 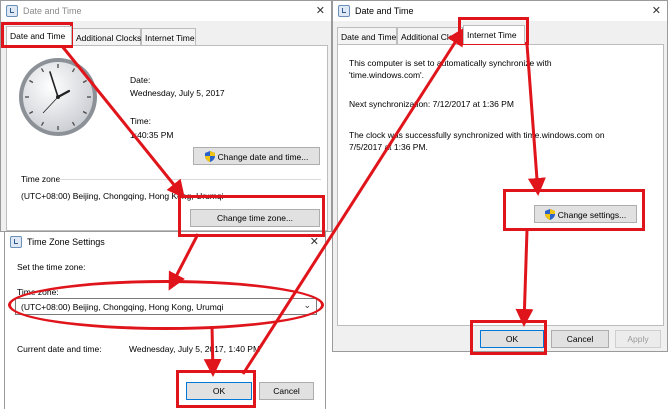 I want to click on set-time-zone-label: Set the time zone:, so click(x=51, y=267).